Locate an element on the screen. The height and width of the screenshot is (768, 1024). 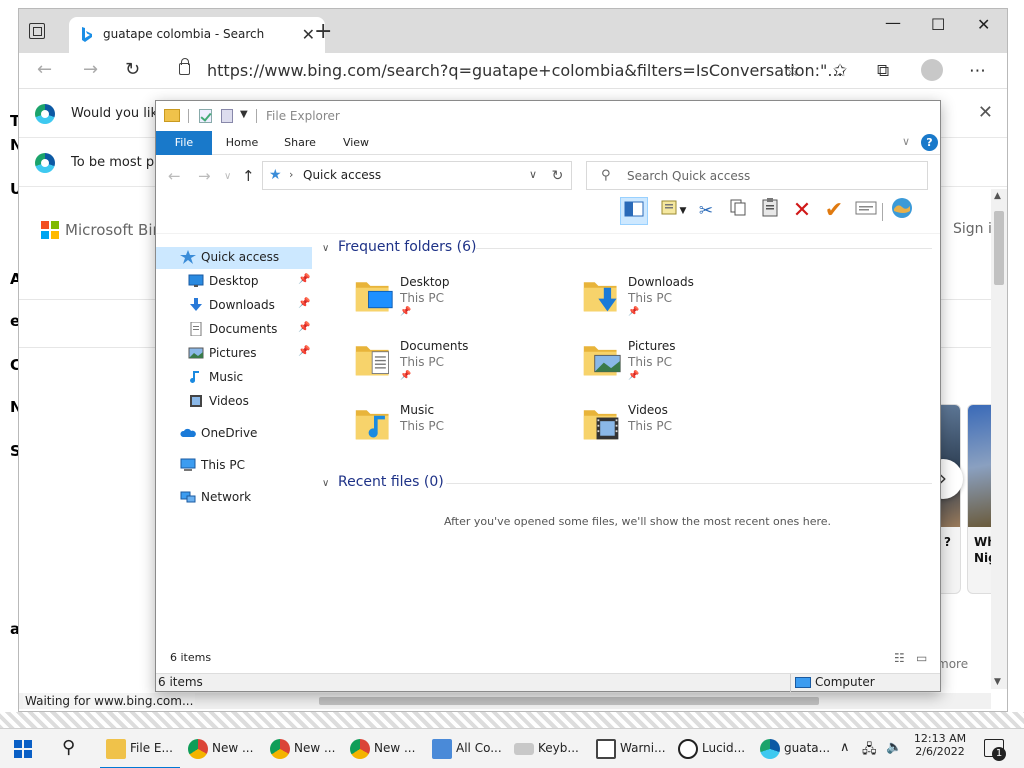
explorer-search-input: ⚲ Search Quick access is located at coordinates (757, 175).